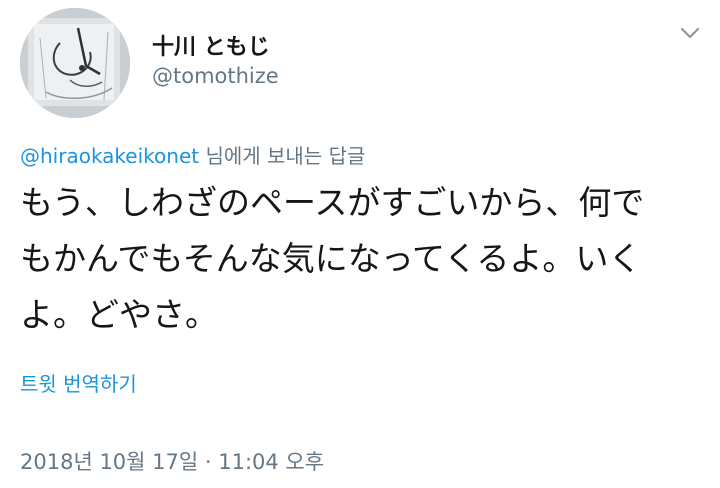 The height and width of the screenshot is (488, 720). I want to click on tweet-text-line: よ。どやさ。, so click(119, 314).